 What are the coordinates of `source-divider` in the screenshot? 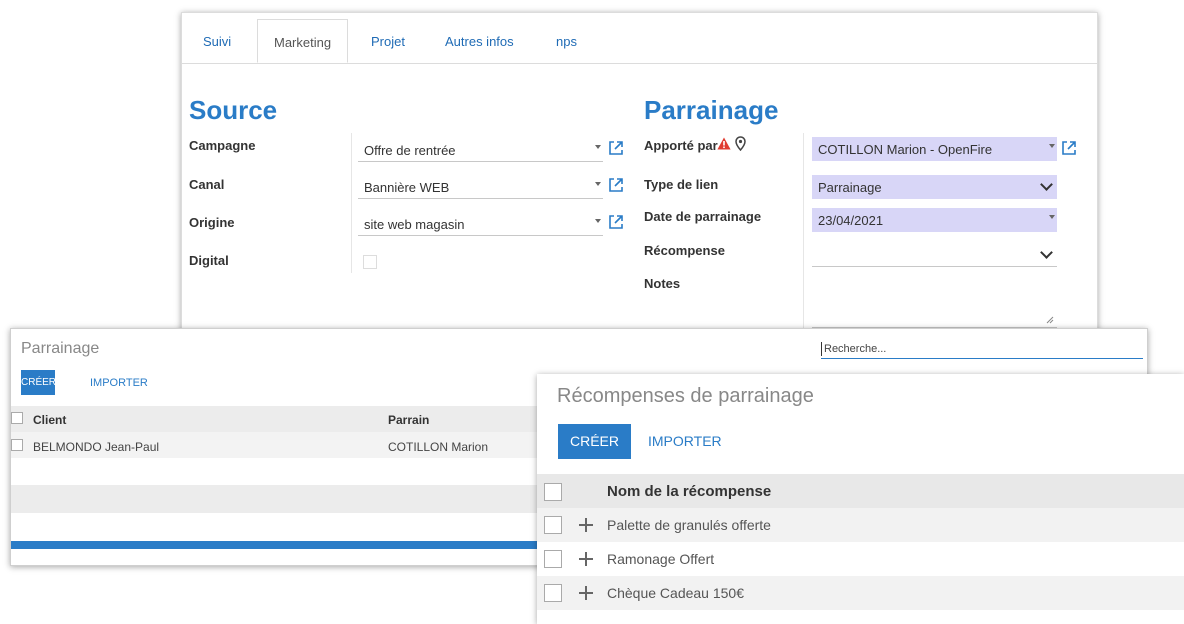 It's located at (351, 203).